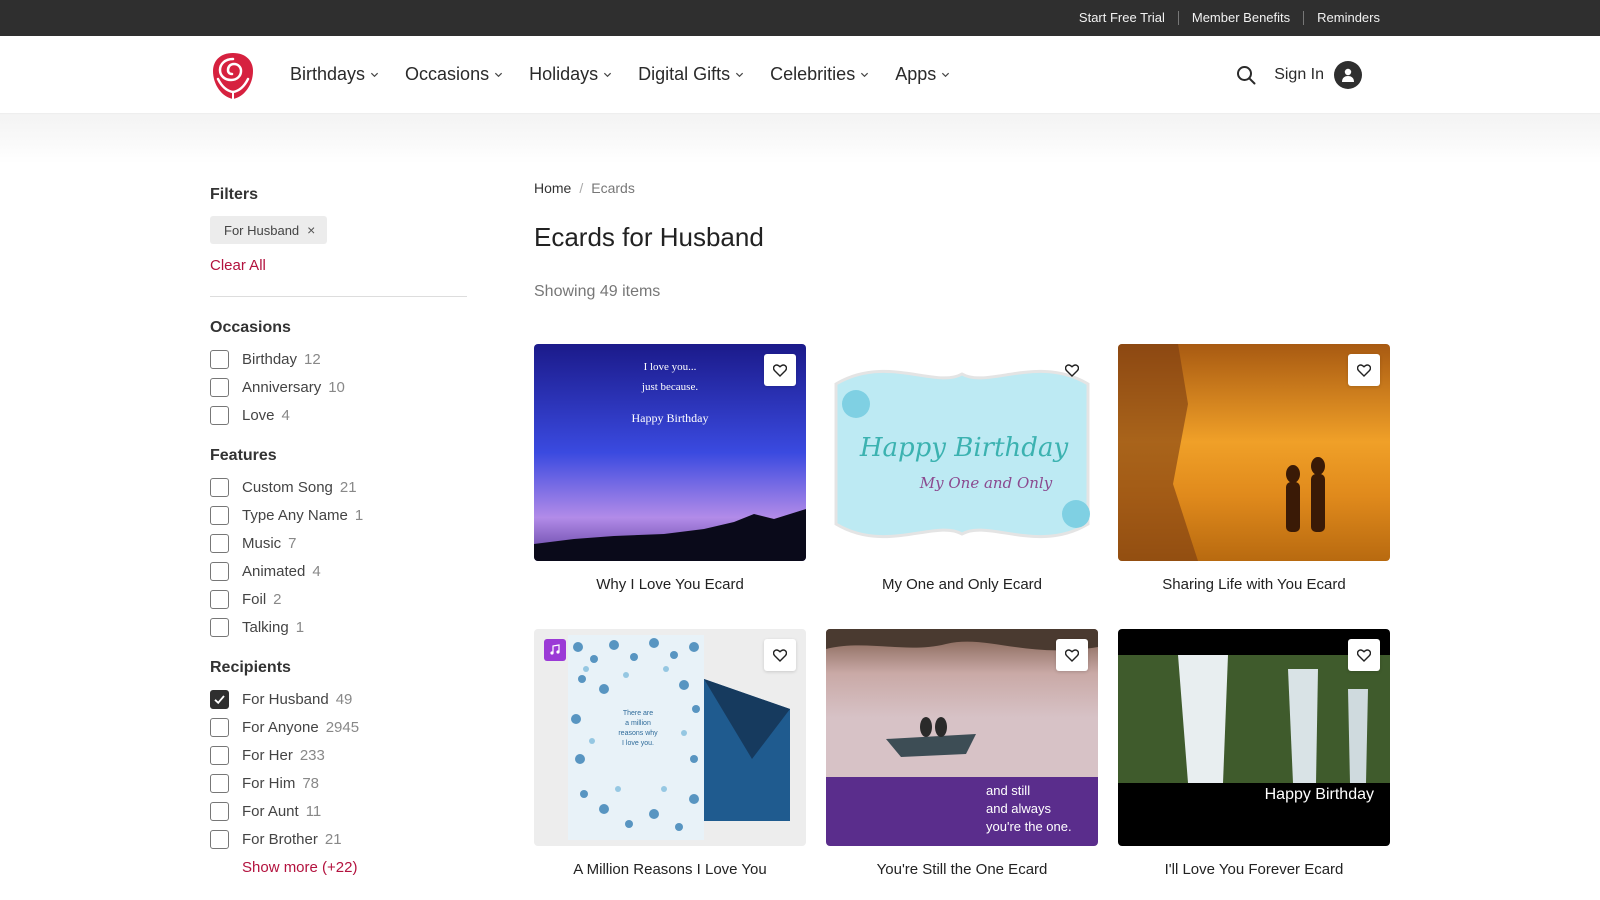 This screenshot has height=900, width=1600. Describe the element at coordinates (454, 74) in the screenshot. I see `nav-occasions: Occasions` at that location.